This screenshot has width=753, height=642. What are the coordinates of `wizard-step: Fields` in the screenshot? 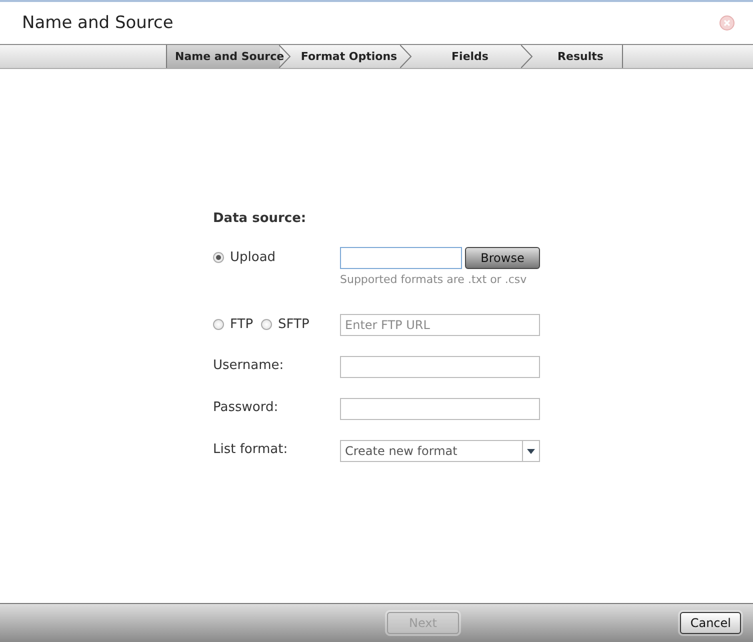 It's located at (467, 56).